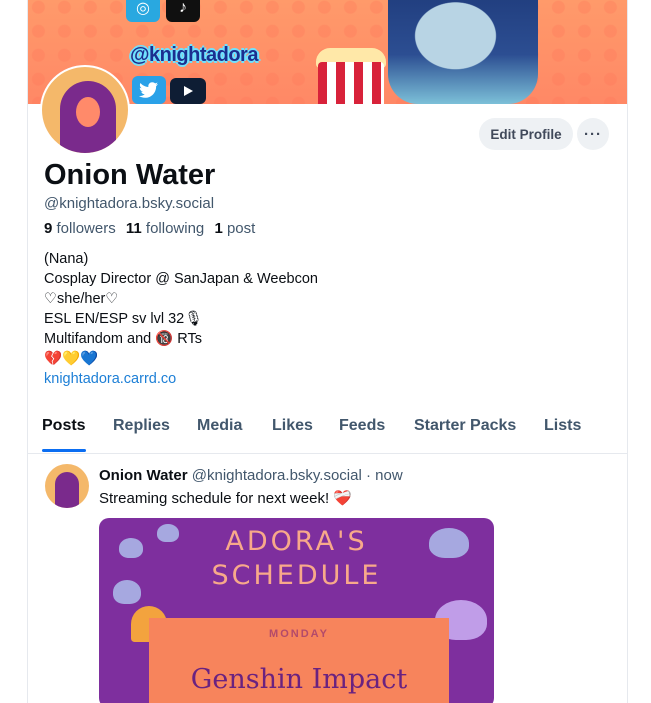  I want to click on avatar-figure, so click(67, 490).